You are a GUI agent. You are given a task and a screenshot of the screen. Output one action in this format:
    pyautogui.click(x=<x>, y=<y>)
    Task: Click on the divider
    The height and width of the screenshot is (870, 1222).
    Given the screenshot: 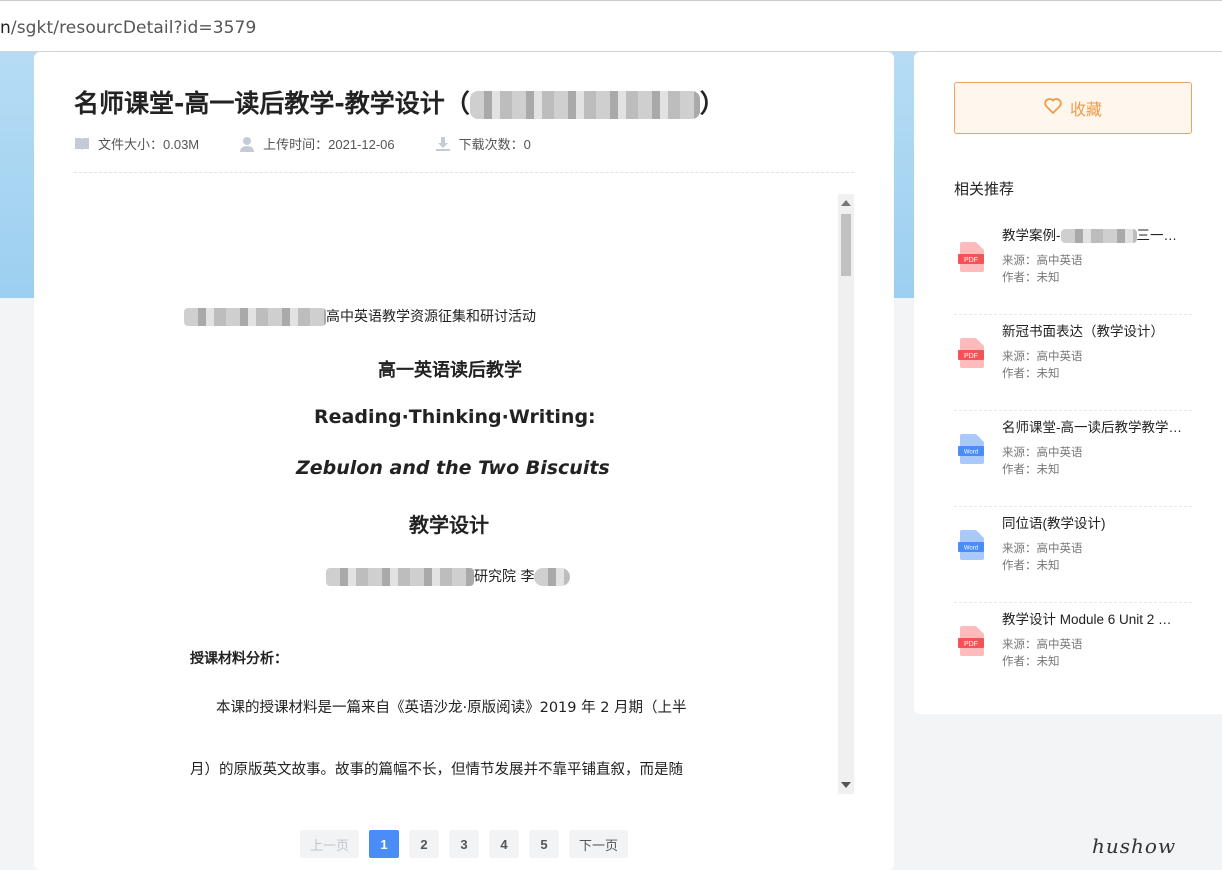 What is the action you would take?
    pyautogui.click(x=464, y=172)
    